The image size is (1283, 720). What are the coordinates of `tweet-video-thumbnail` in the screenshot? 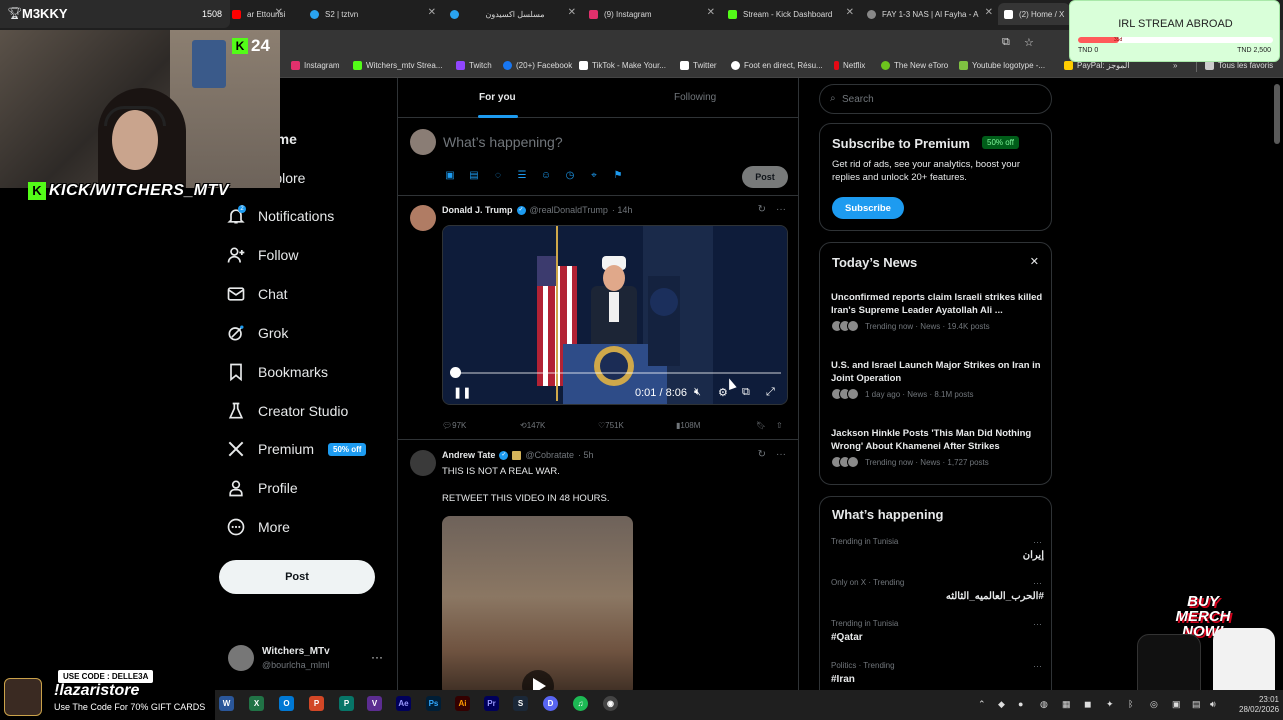 It's located at (537, 603).